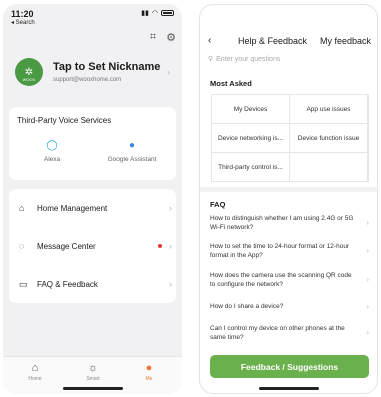 Image resolution: width=381 pixels, height=397 pixels. Describe the element at coordinates (29, 72) in the screenshot. I see `avatar: ✲ WOOX` at that location.